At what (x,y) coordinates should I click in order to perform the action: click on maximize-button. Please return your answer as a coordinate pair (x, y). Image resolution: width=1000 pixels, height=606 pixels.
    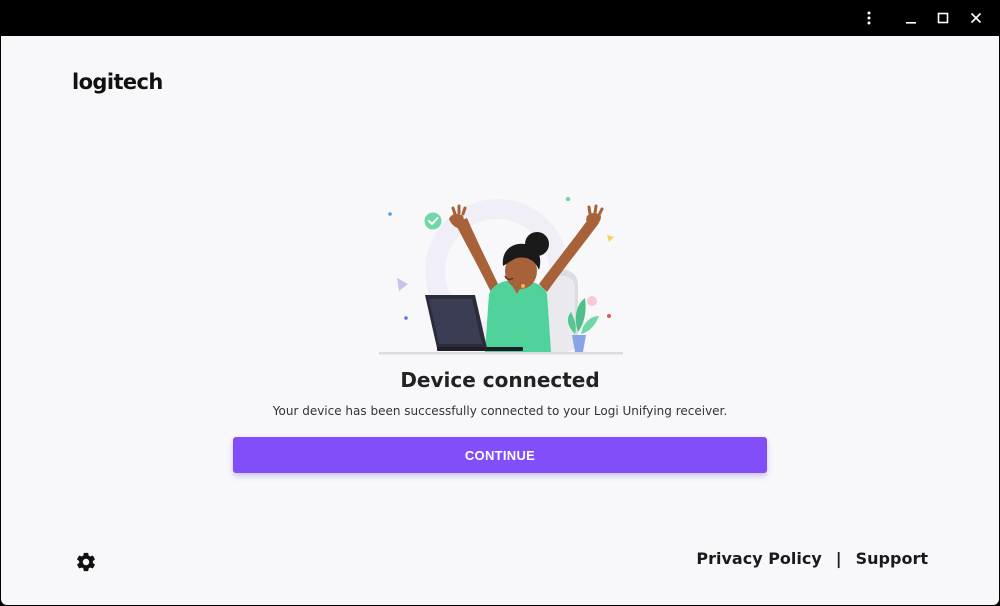
    Looking at the image, I should click on (943, 18).